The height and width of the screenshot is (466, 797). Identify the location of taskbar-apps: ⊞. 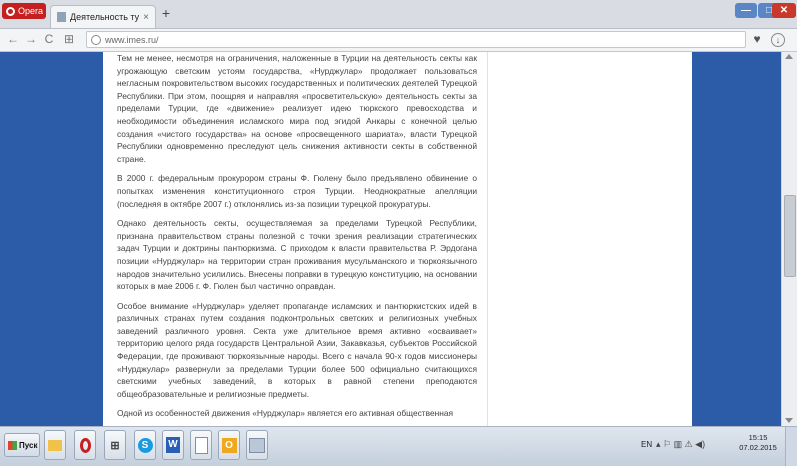
(115, 445).